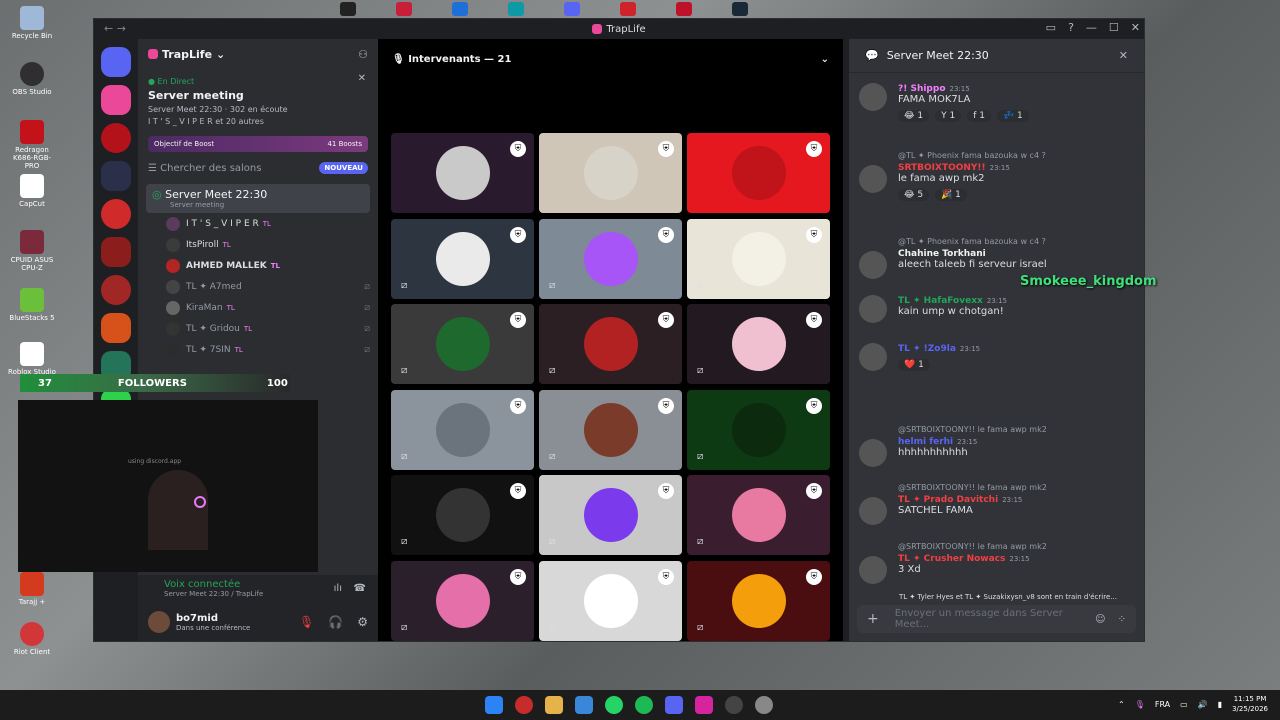 The image size is (1280, 720). Describe the element at coordinates (734, 705) in the screenshot. I see `obs-icon` at that location.